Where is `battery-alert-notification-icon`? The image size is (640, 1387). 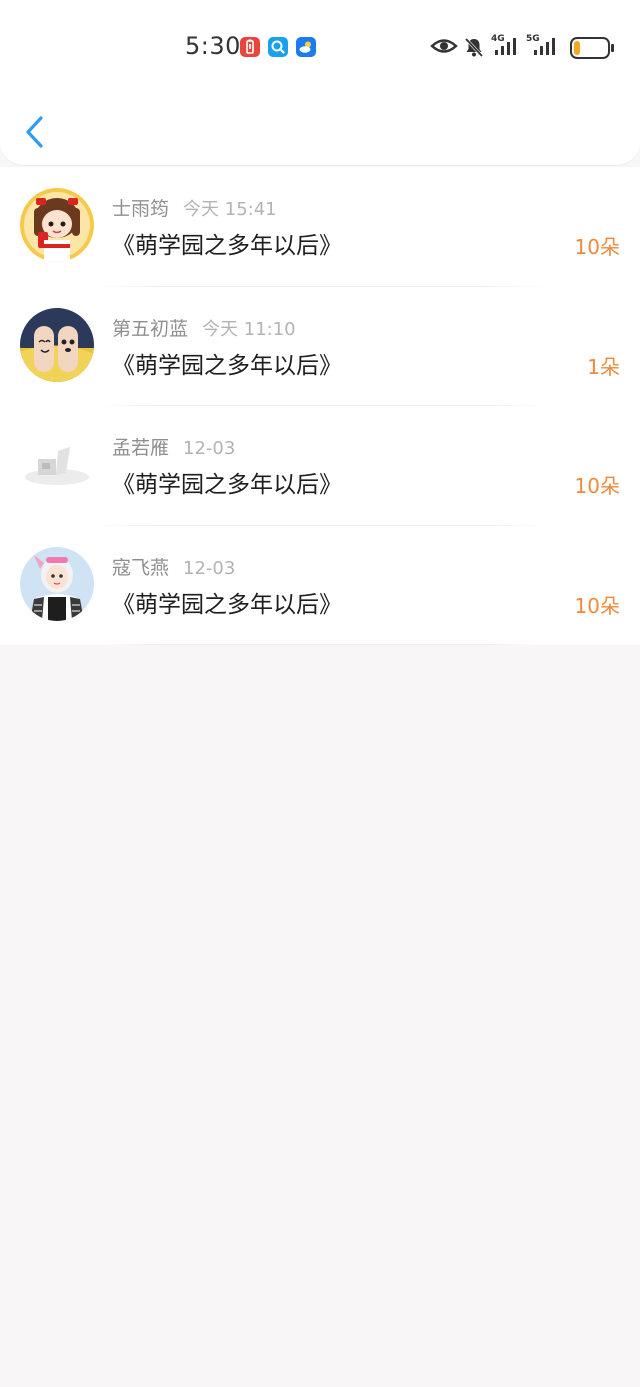
battery-alert-notification-icon is located at coordinates (250, 47).